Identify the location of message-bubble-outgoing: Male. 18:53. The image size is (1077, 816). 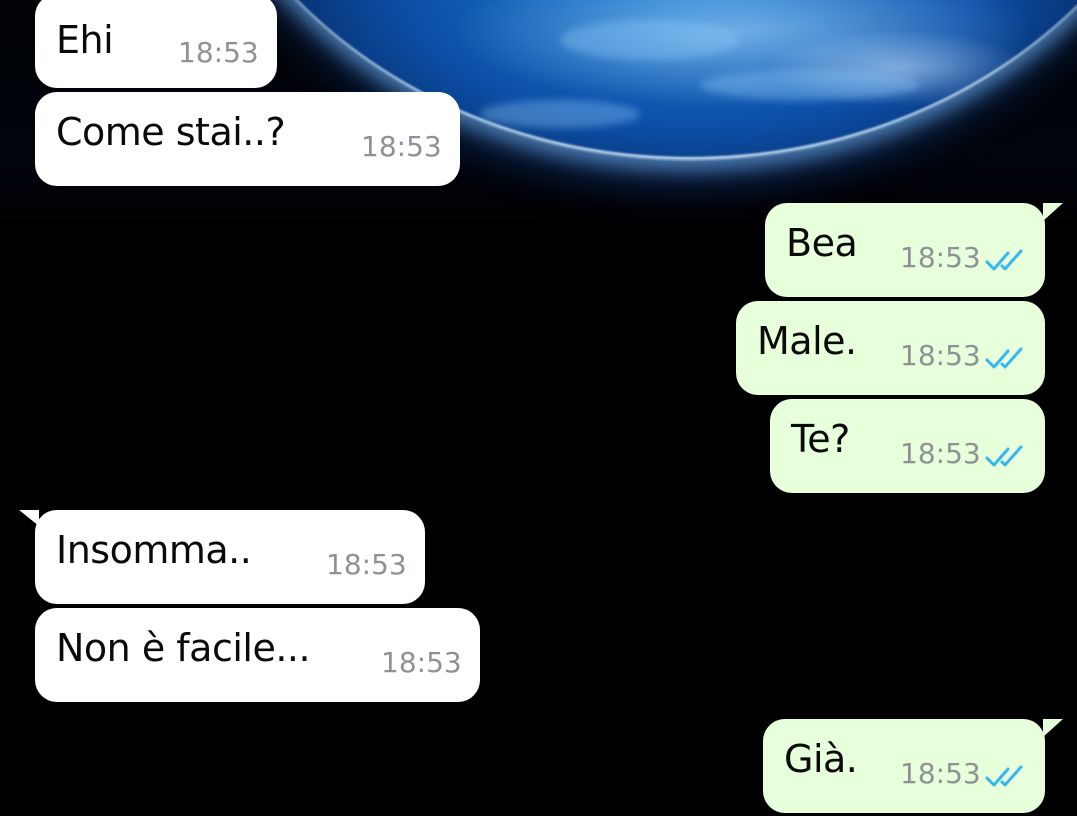
(890, 348).